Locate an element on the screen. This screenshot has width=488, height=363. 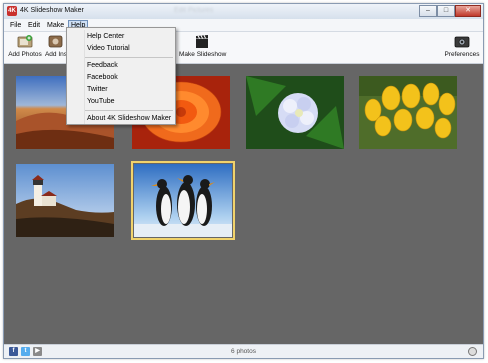
menu-item-twitter: Twitter is located at coordinates (97, 89).